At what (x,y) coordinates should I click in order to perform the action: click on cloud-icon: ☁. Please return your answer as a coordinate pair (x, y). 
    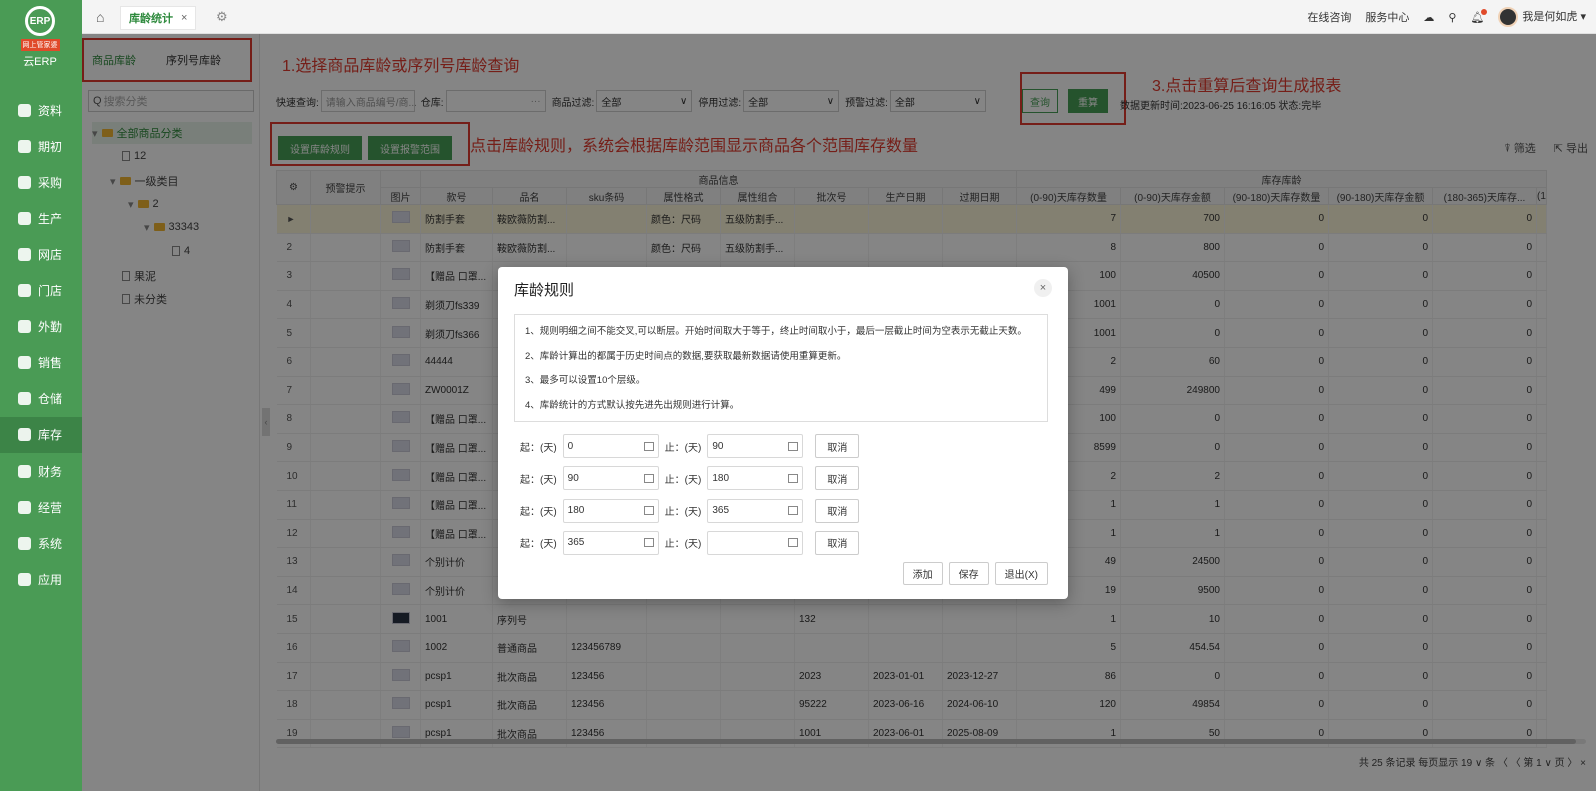
    Looking at the image, I should click on (1428, 17).